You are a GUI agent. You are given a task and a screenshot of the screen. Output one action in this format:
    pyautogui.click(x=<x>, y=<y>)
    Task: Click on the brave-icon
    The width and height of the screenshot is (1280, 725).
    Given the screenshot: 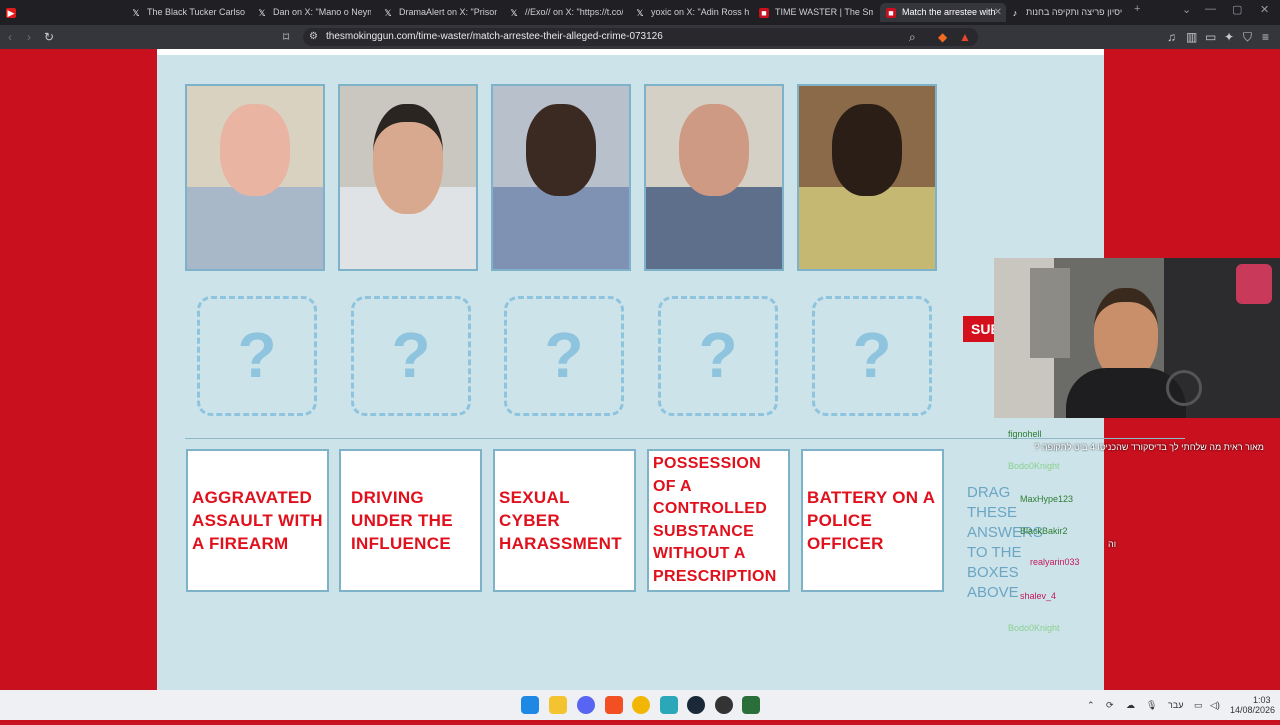 What is the action you would take?
    pyautogui.click(x=614, y=705)
    